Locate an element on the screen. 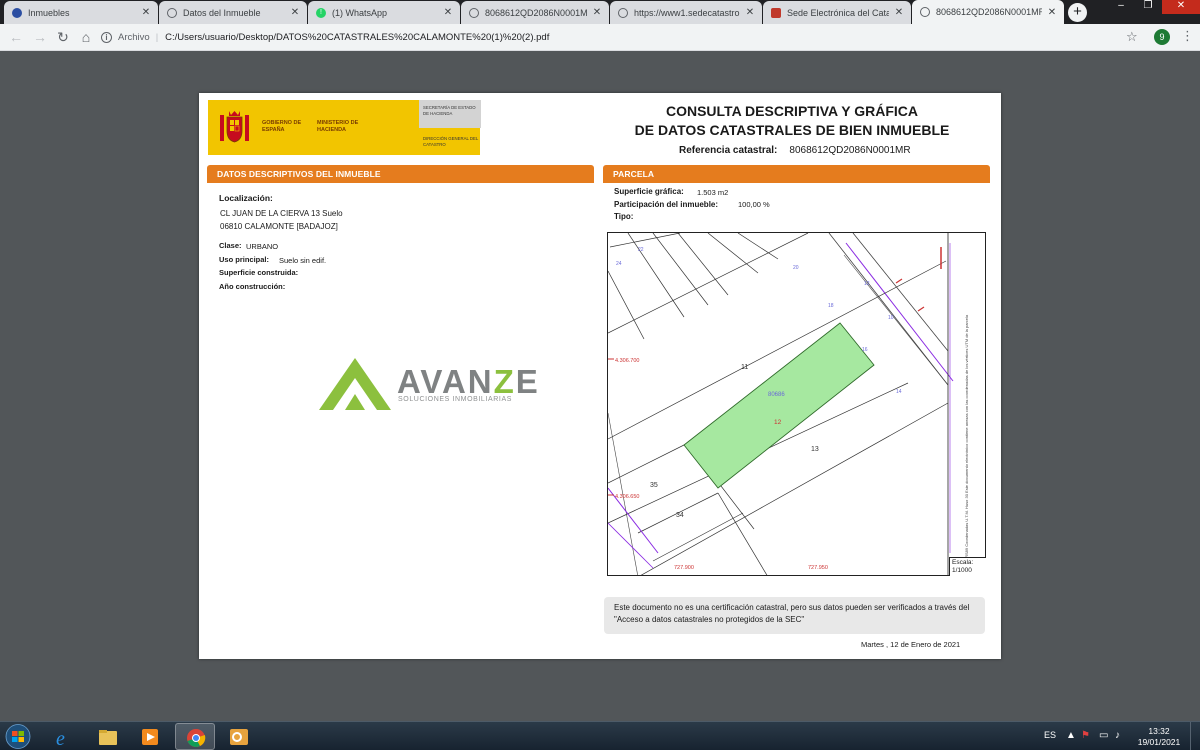 The width and height of the screenshot is (1200, 750). info-icon: i is located at coordinates (106, 37).